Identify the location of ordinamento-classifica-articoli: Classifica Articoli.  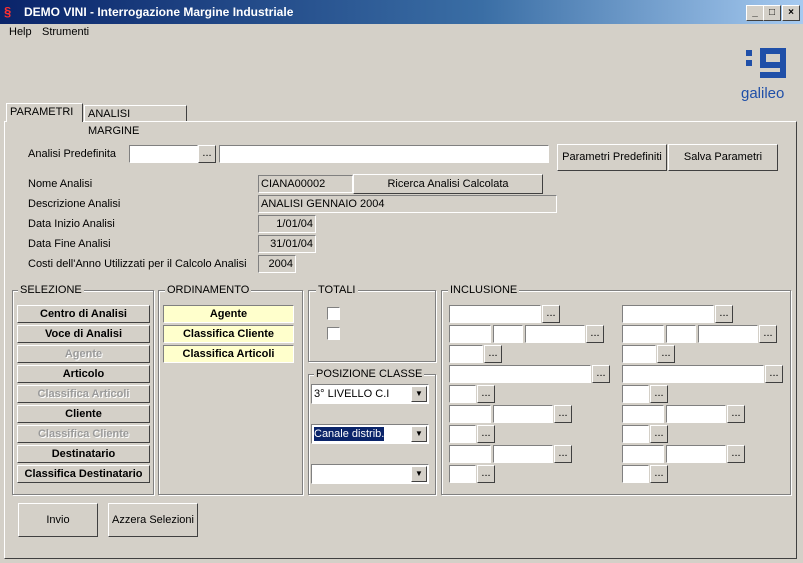
(228, 354).